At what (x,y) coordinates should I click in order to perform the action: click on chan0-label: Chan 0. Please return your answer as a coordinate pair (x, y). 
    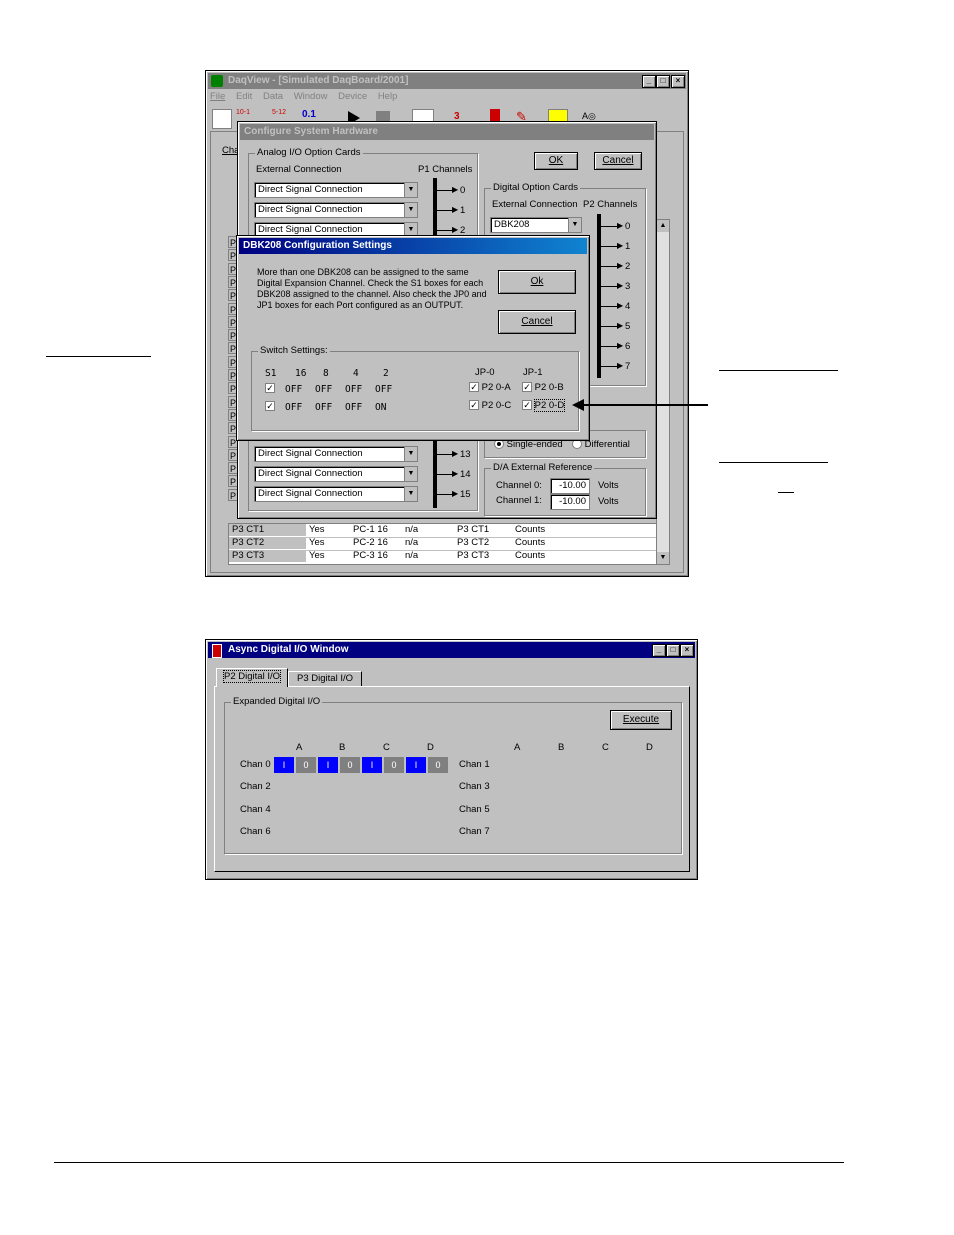
    Looking at the image, I should click on (255, 764).